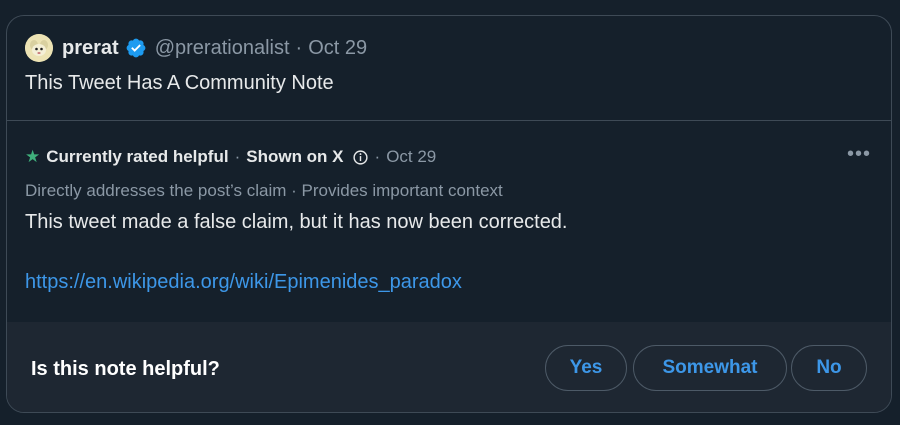  I want to click on yes-button: Yes, so click(586, 368).